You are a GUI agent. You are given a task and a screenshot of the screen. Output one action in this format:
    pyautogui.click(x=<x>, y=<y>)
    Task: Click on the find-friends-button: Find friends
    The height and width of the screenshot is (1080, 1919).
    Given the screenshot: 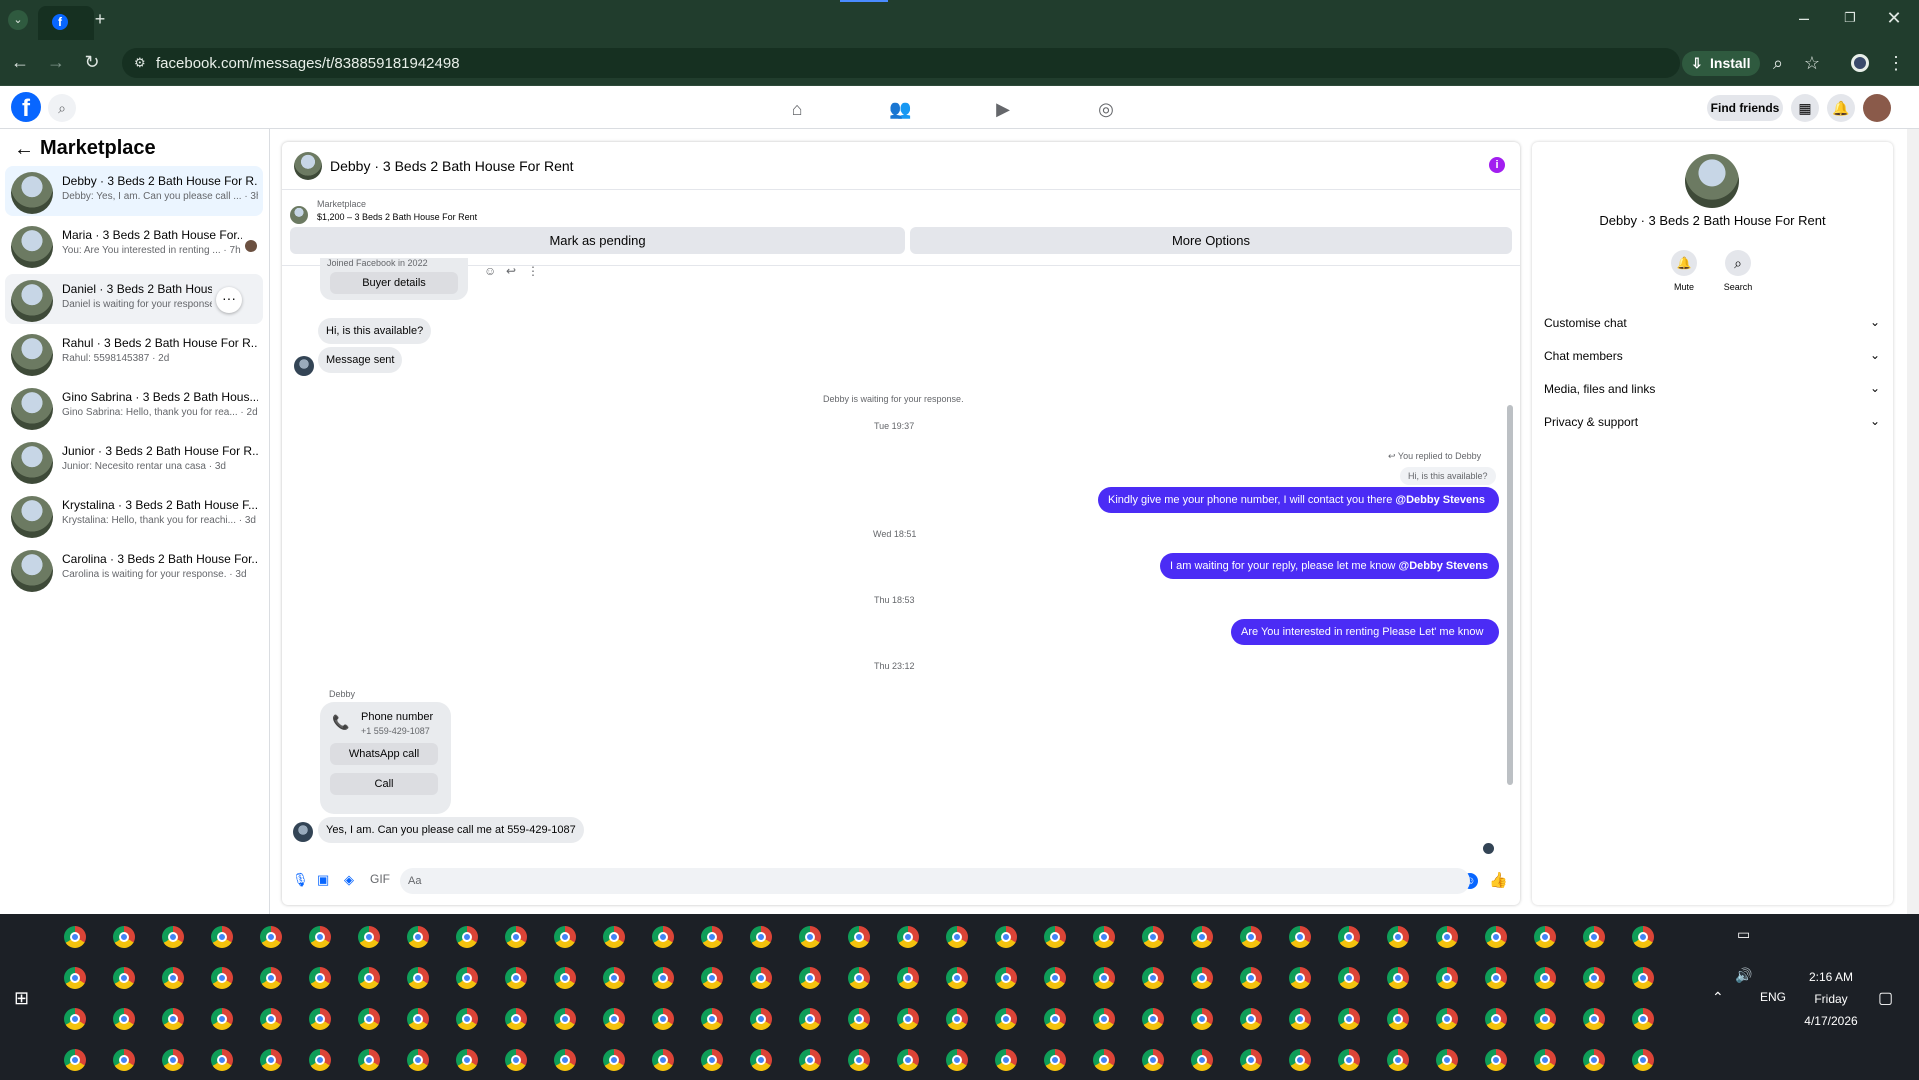 What is the action you would take?
    pyautogui.click(x=1745, y=108)
    